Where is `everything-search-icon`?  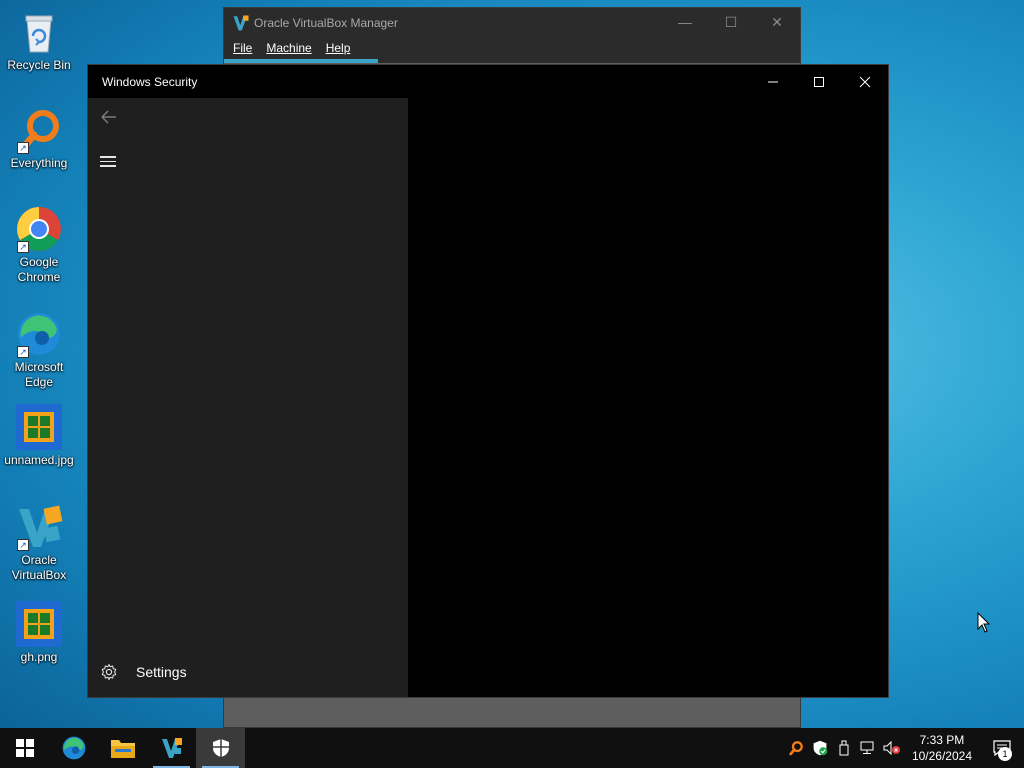
everything-search-icon is located at coordinates (796, 748).